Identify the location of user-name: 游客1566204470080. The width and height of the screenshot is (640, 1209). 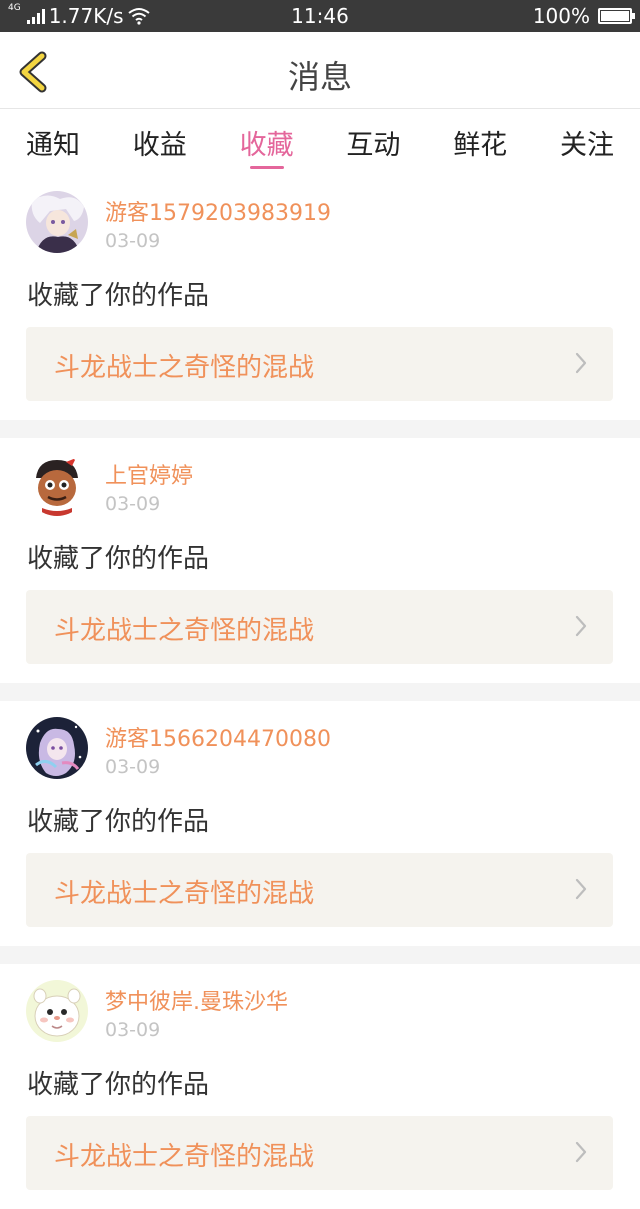
(218, 737).